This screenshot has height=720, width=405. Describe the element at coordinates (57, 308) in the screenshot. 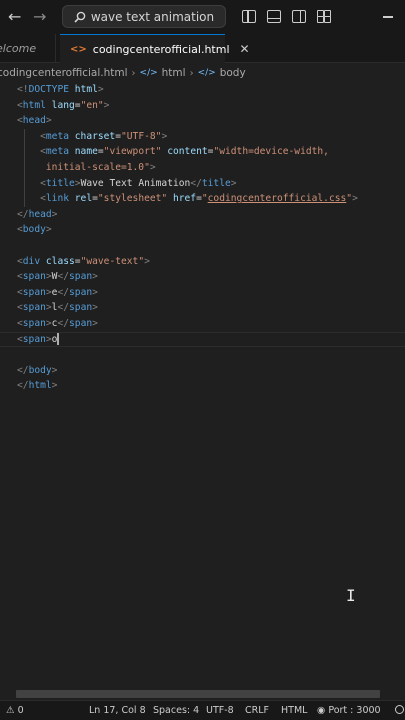

I see `code-line: <span>l</span>` at that location.